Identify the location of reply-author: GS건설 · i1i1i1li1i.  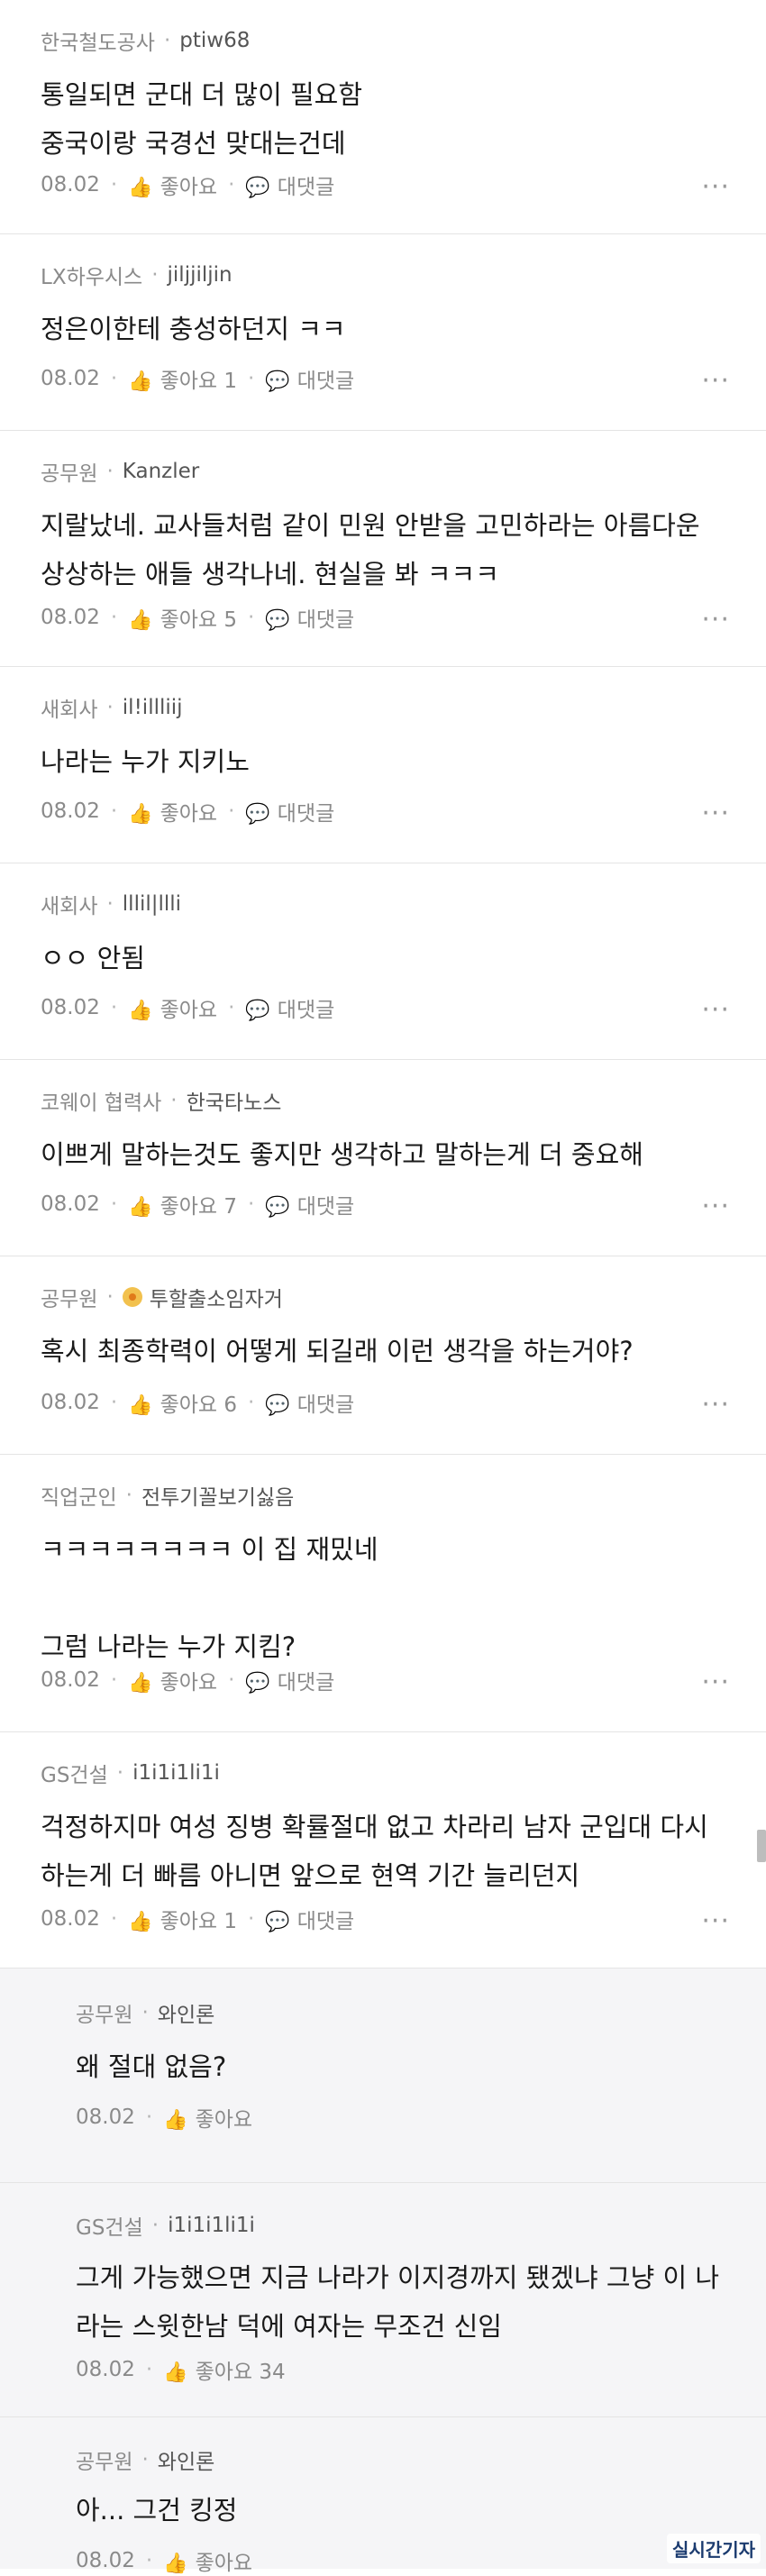
(165, 2225).